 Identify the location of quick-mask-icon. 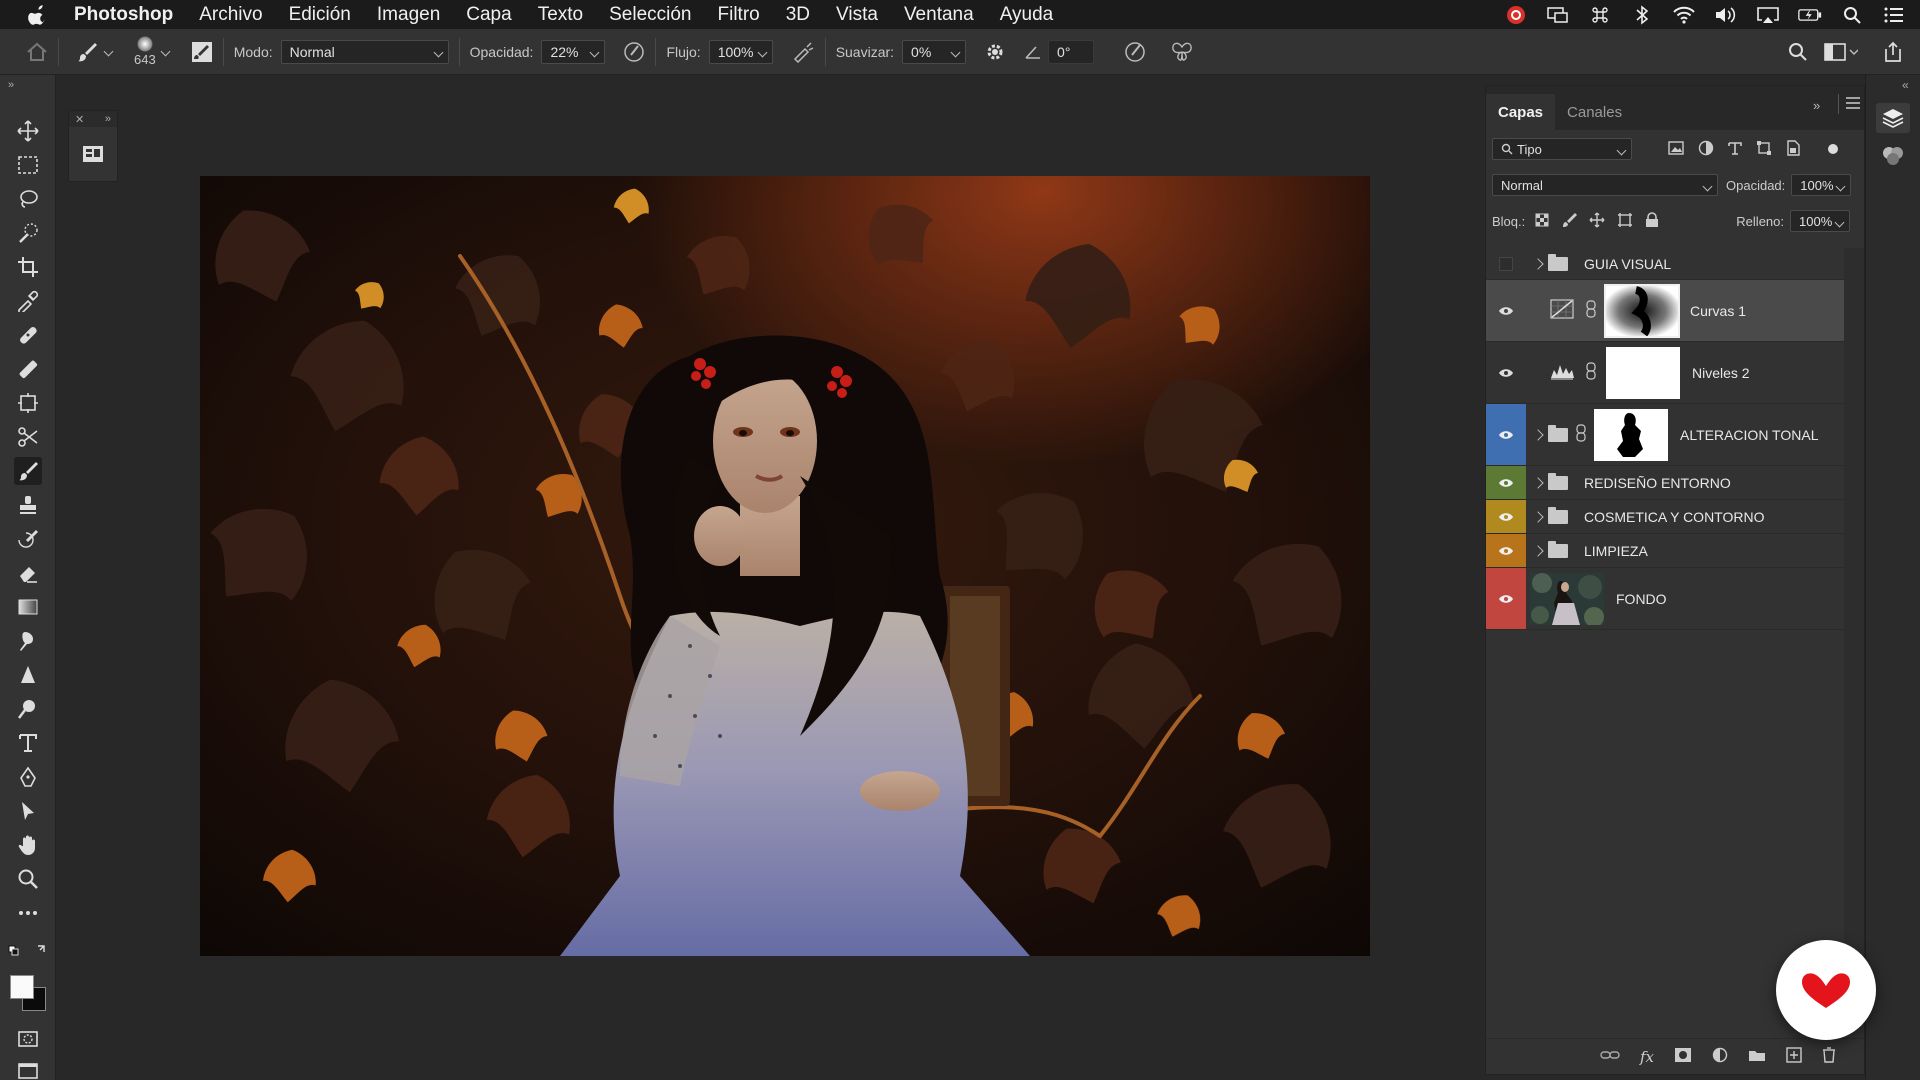
(28, 1039).